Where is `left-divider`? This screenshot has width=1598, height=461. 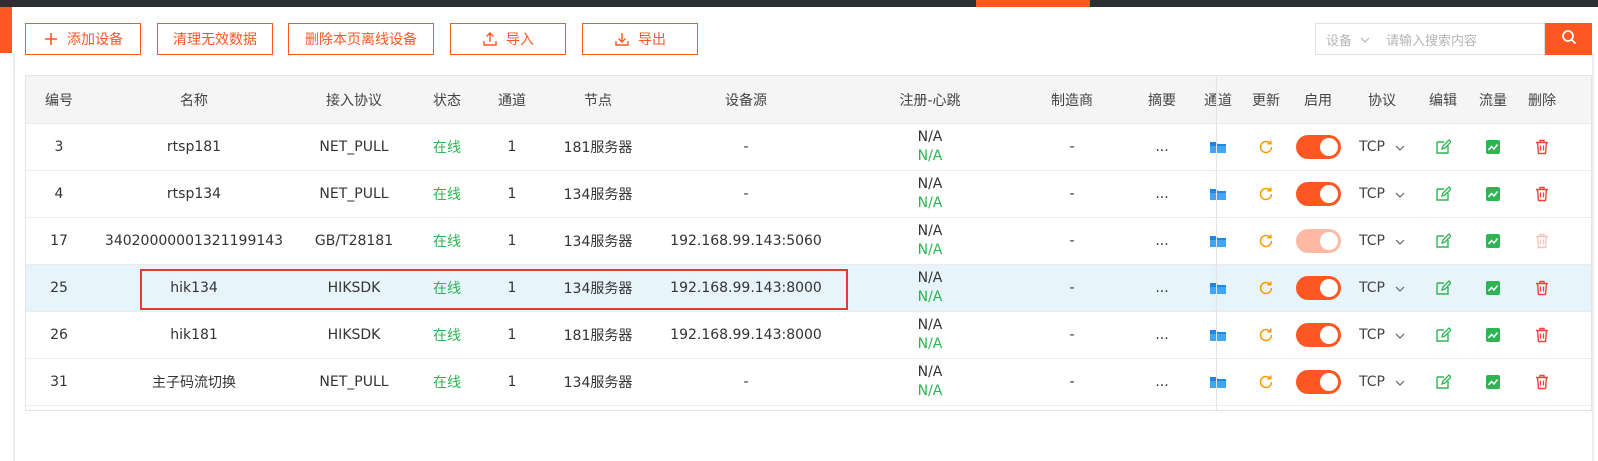 left-divider is located at coordinates (14, 257).